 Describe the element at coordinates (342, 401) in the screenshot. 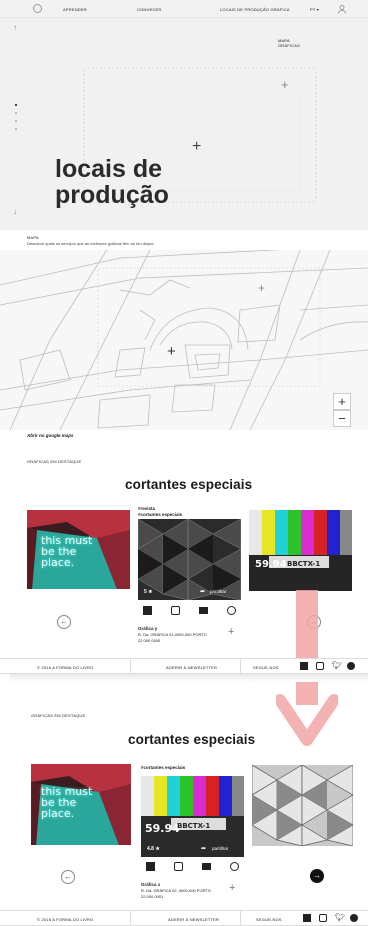

I see `zoom-in-button: +` at that location.